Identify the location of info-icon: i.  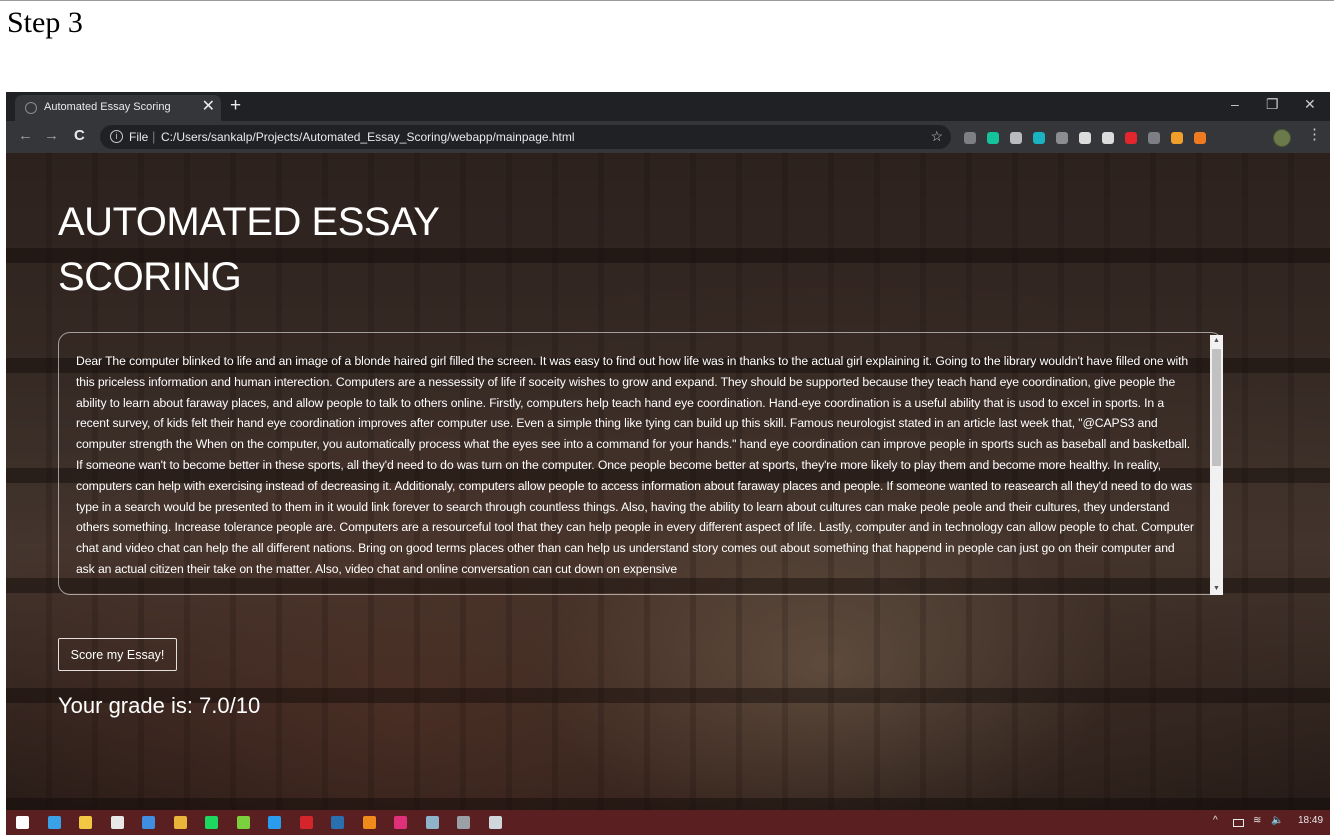
(116, 136).